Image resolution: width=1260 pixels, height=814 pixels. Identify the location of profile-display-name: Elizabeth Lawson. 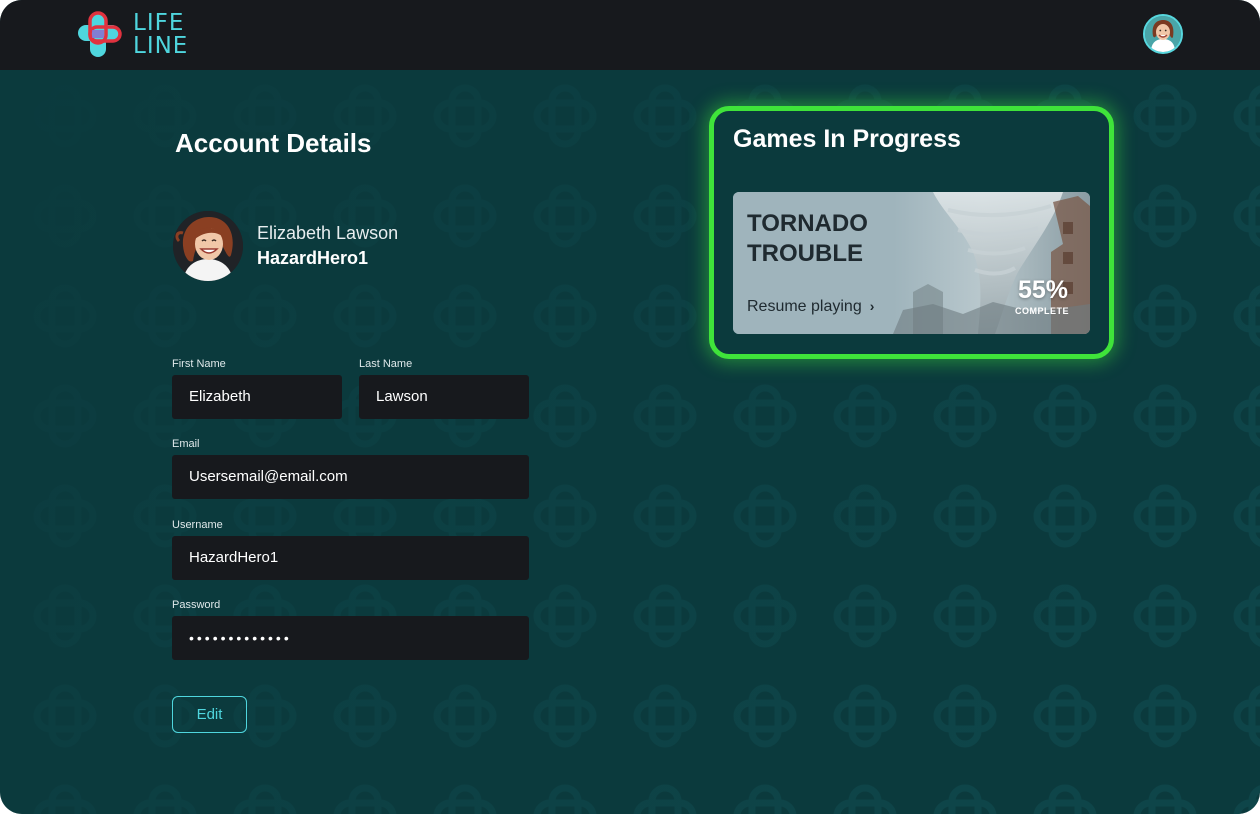
(328, 233).